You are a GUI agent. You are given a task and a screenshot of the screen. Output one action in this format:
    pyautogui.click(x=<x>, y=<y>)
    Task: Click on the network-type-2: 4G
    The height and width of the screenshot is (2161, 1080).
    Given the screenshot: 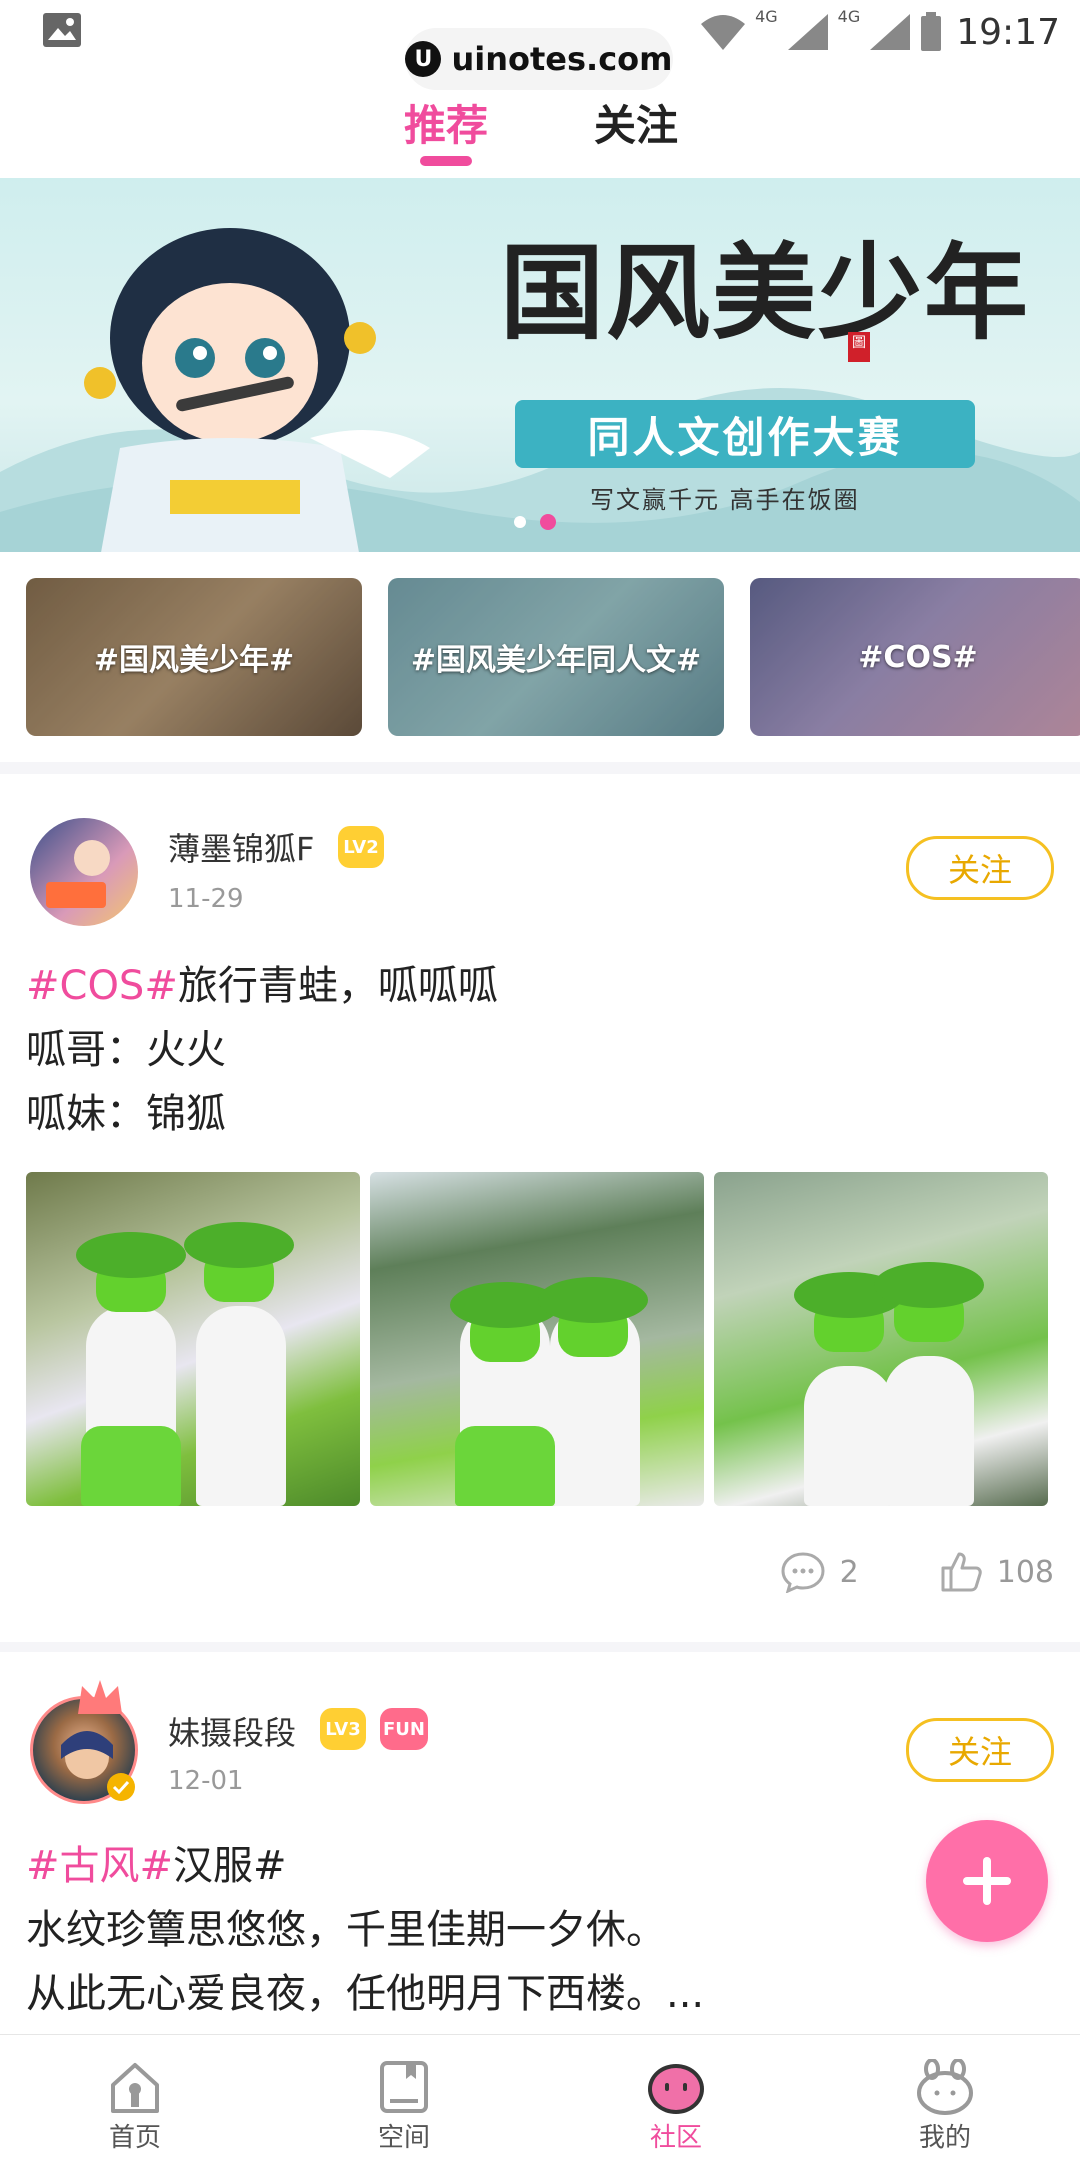 What is the action you would take?
    pyautogui.click(x=849, y=16)
    